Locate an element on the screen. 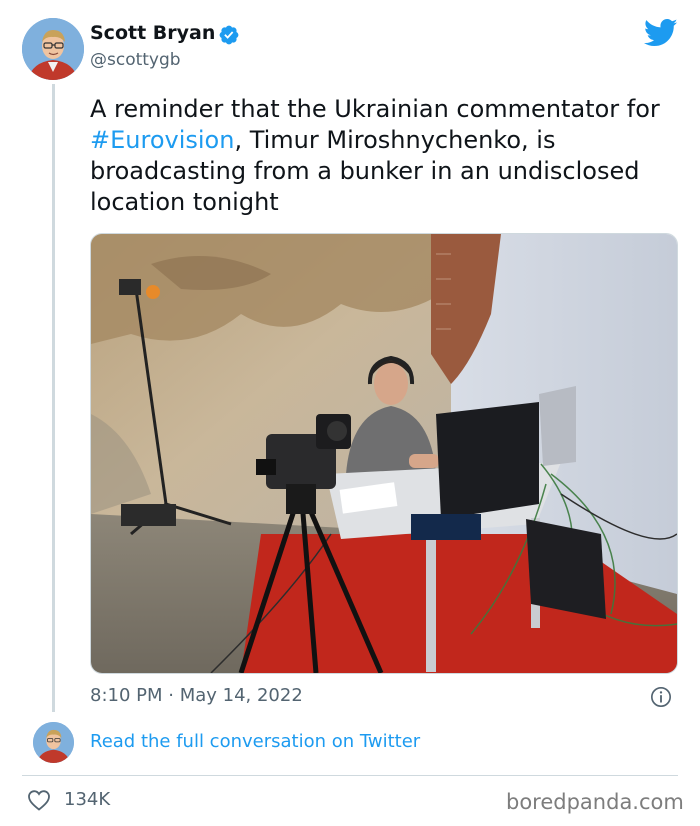 Image resolution: width=700 pixels, height=826 pixels. heart-icon is located at coordinates (39, 800).